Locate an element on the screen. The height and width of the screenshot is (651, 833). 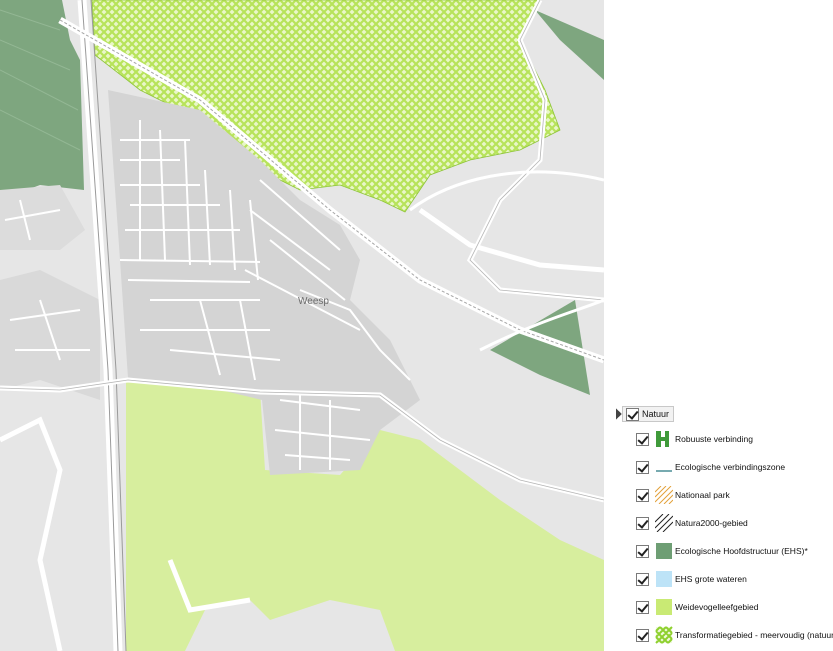
orange-hatch-icon is located at coordinates (664, 495).